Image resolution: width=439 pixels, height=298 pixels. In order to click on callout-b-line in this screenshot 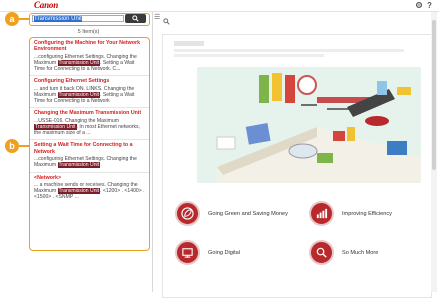, I will do `click(24, 146)`.